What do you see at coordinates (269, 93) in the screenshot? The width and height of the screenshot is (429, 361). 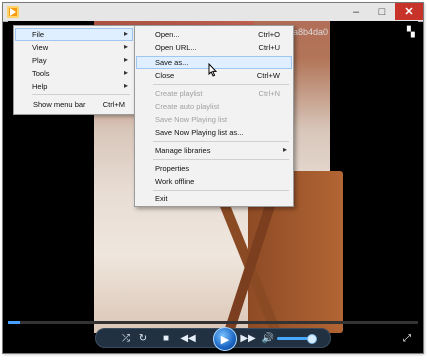 I see `menu-item-shortcut: Ctrl+N` at bounding box center [269, 93].